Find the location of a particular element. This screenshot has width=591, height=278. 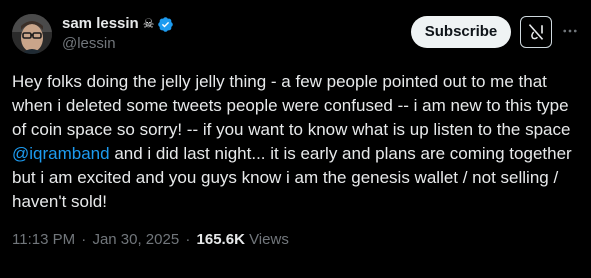

more-icon is located at coordinates (570, 31).